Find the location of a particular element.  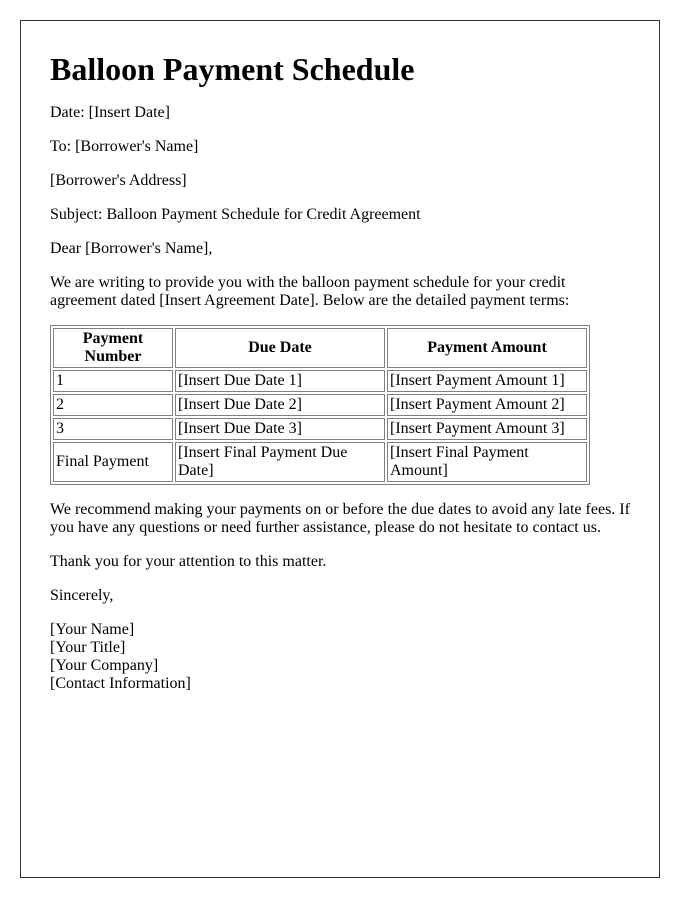

cell-payment-amount: [Insert Payment Amount 2] is located at coordinates (487, 405).